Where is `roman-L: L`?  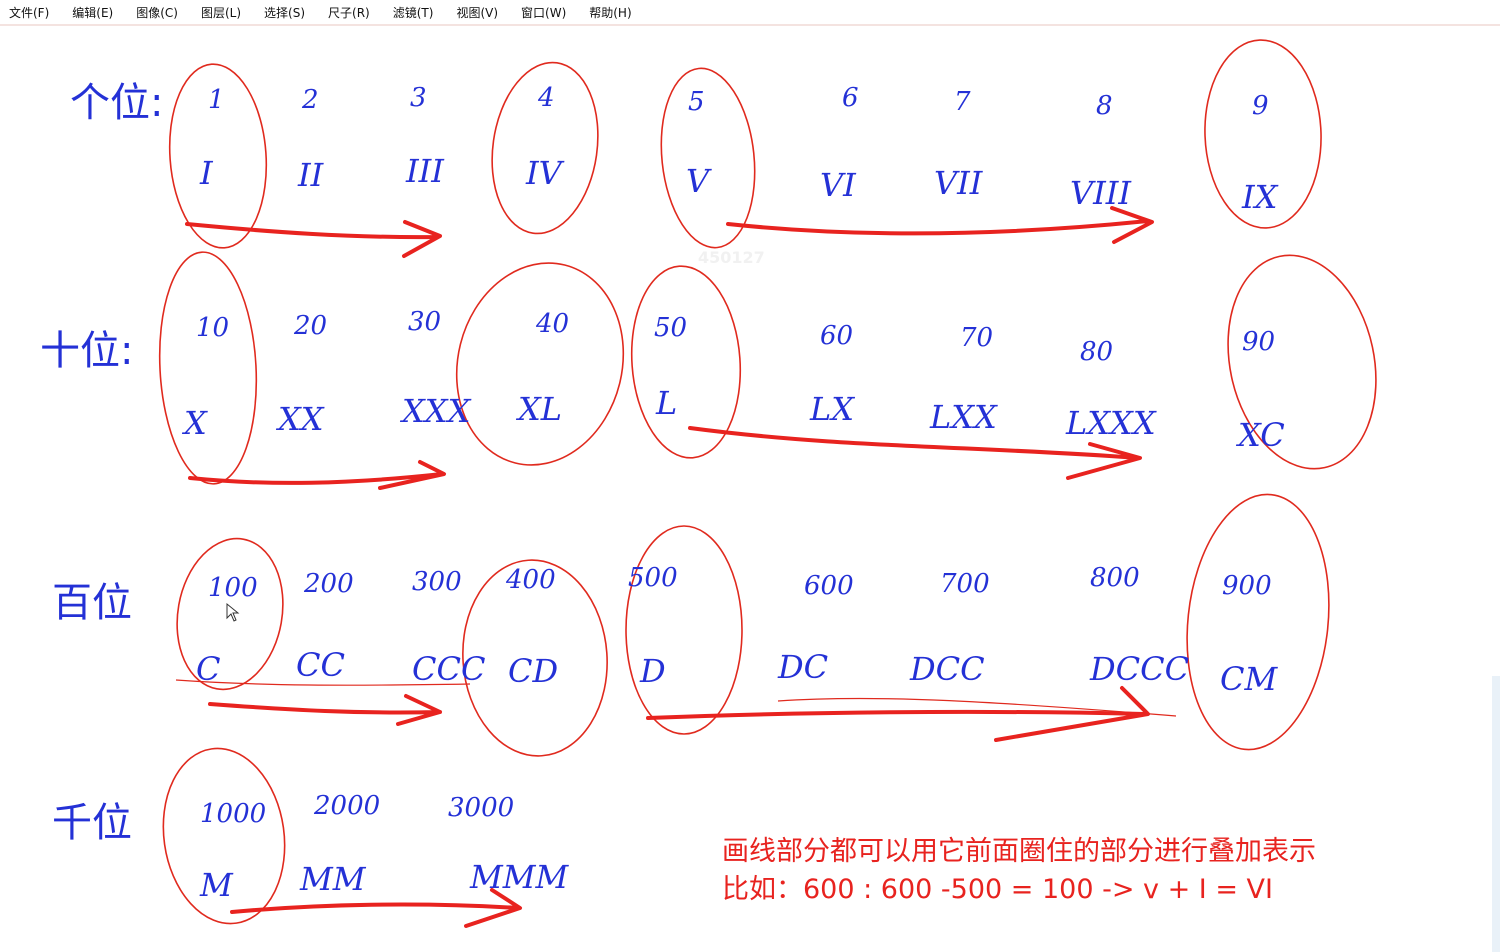 roman-L: L is located at coordinates (666, 403).